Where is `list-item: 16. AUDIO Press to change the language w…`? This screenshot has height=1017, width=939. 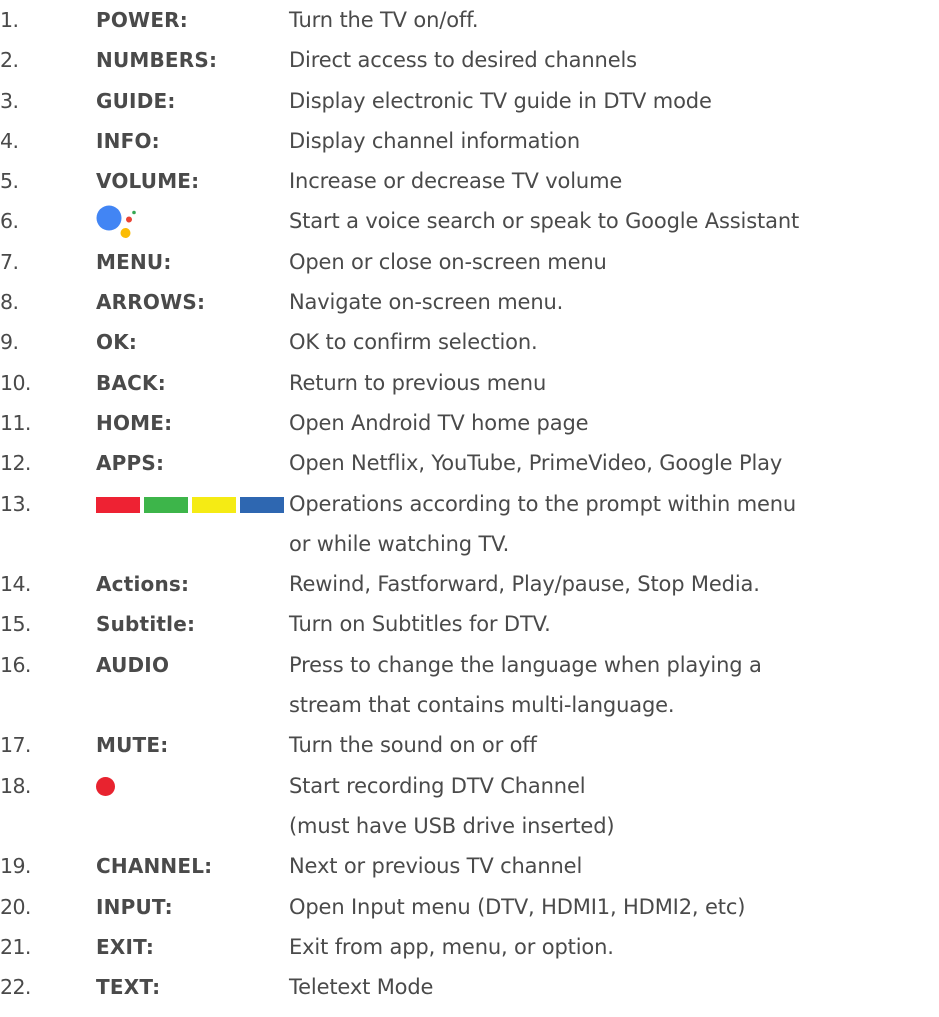 list-item: 16. AUDIO Press to change the language w… is located at coordinates (469, 685).